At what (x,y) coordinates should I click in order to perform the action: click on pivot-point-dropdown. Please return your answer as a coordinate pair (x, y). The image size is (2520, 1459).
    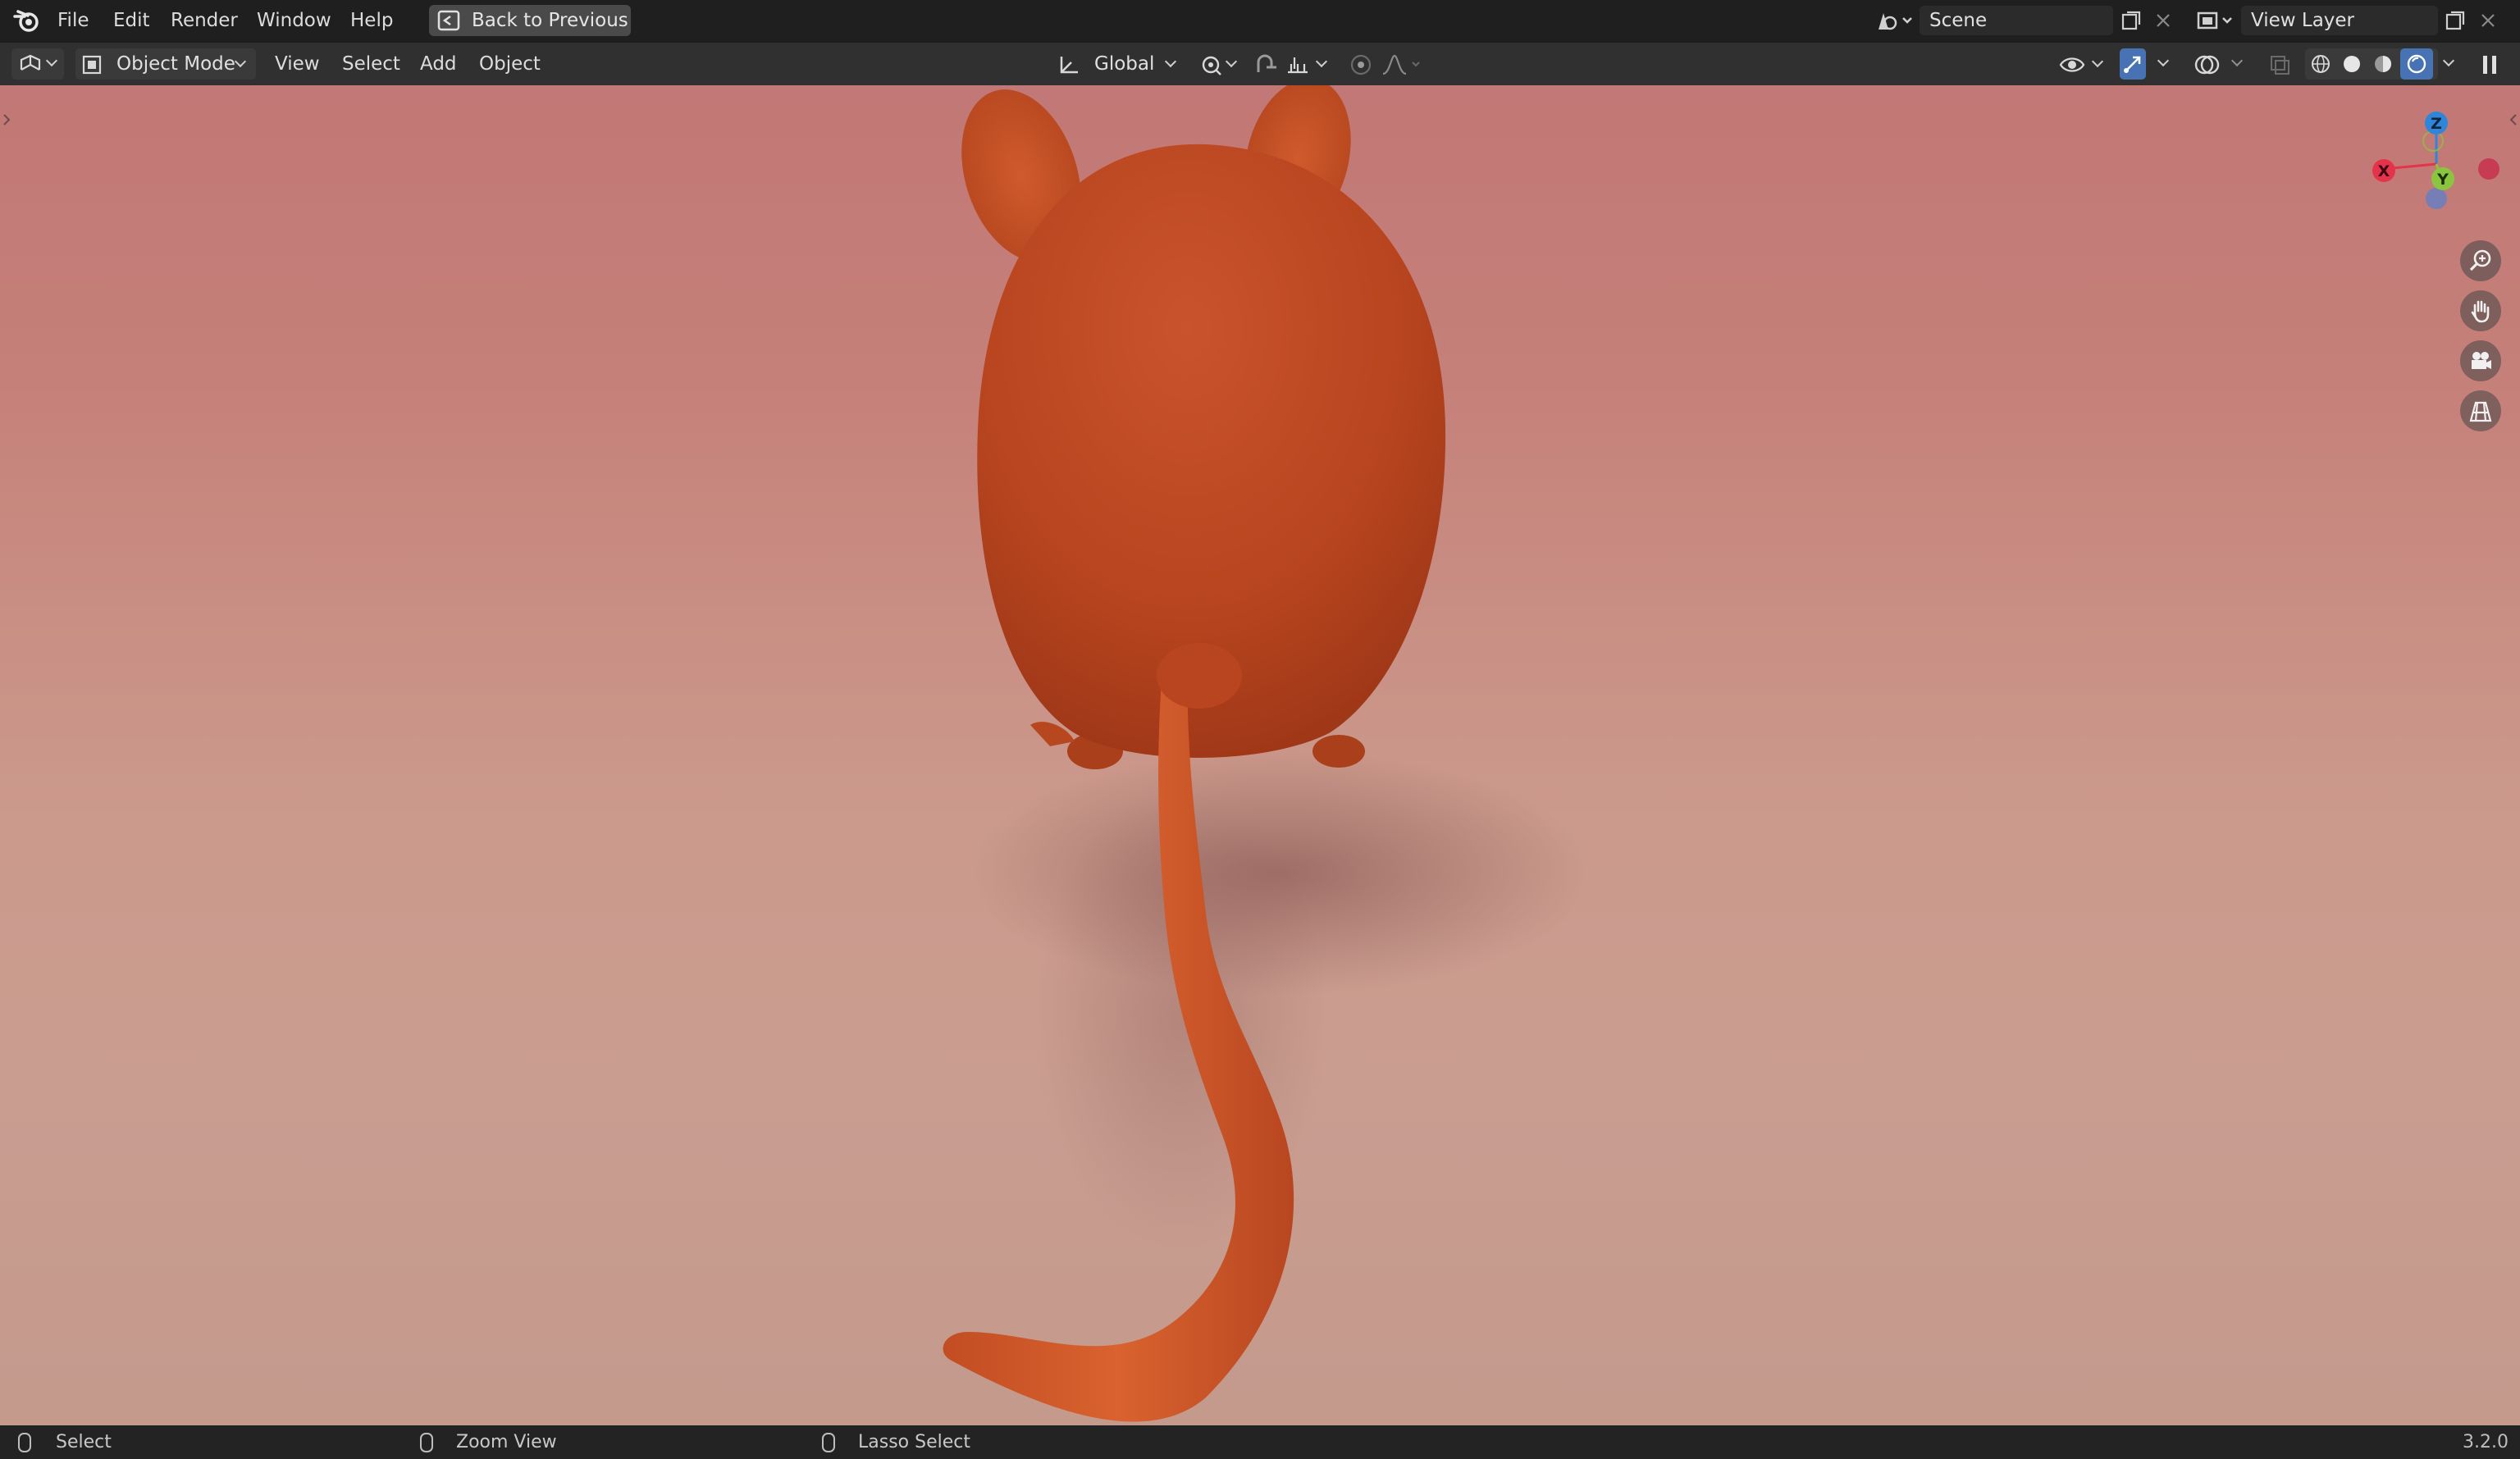
    Looking at the image, I should click on (1221, 64).